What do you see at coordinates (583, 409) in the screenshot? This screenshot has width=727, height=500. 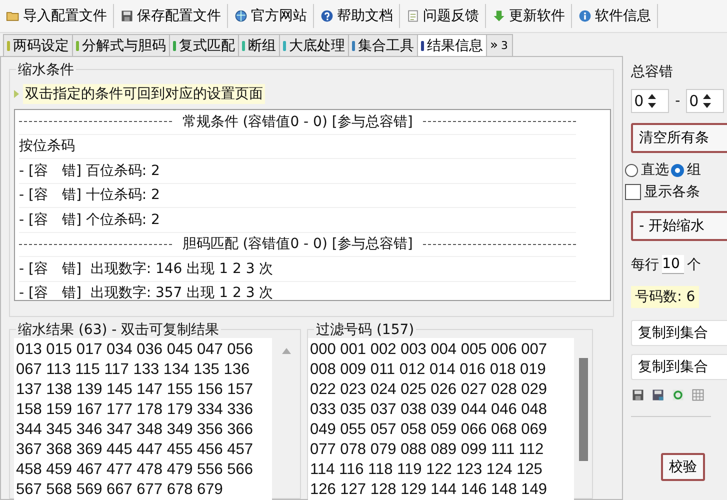 I see `scrollbar-thumb` at bounding box center [583, 409].